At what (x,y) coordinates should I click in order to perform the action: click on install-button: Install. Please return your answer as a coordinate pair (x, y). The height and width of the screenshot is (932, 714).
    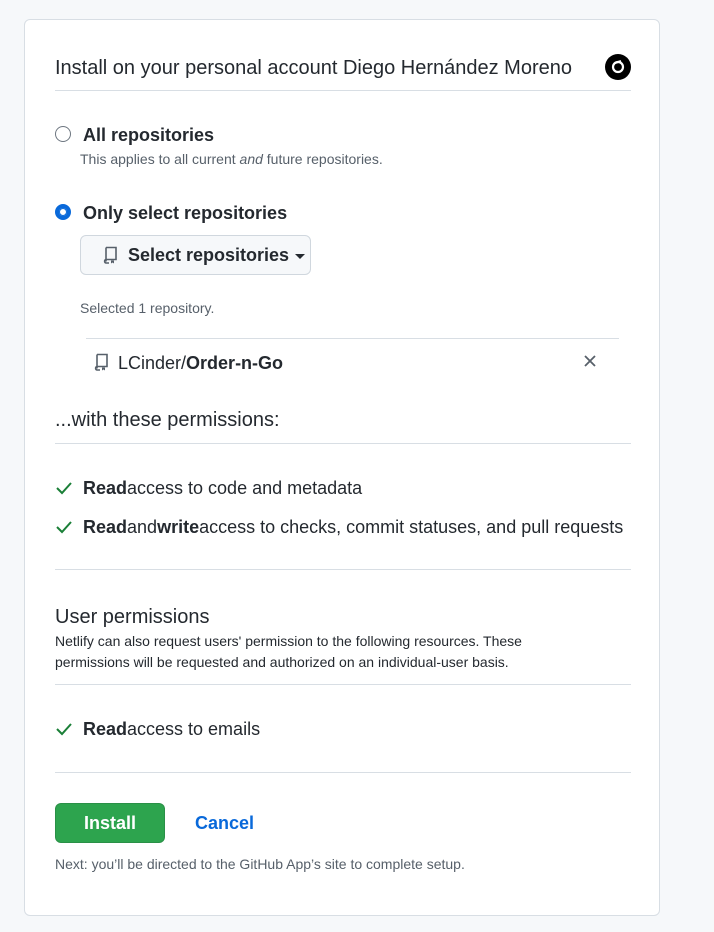
    Looking at the image, I should click on (110, 823).